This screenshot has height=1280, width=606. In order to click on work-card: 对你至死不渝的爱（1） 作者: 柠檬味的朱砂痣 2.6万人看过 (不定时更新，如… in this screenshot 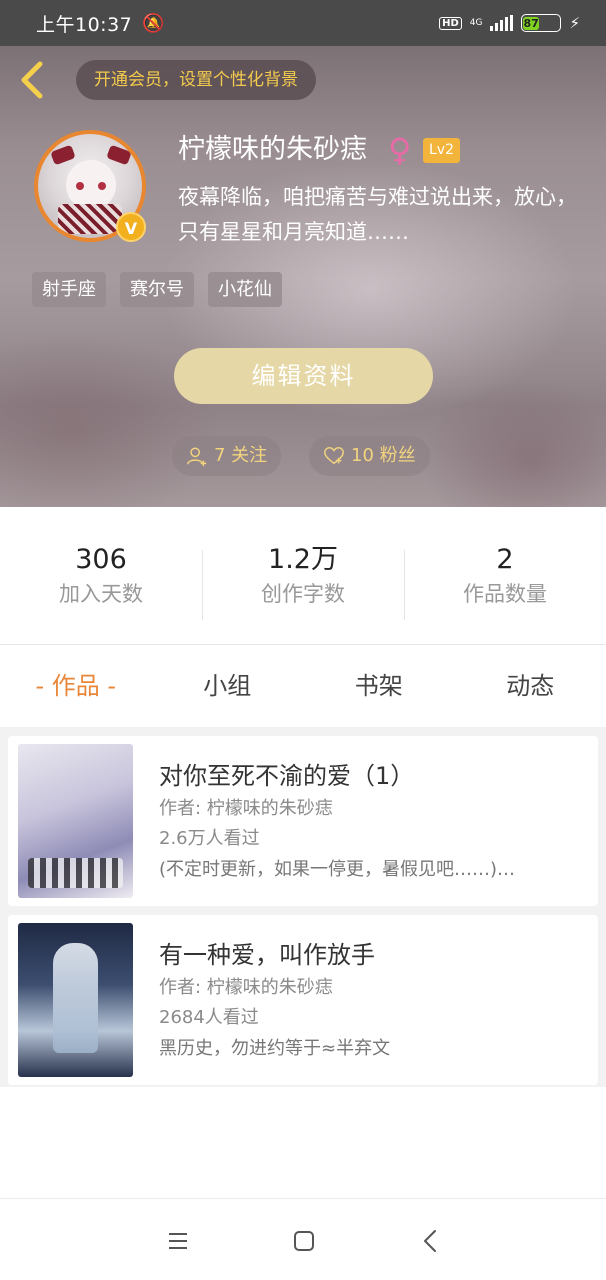, I will do `click(303, 821)`.